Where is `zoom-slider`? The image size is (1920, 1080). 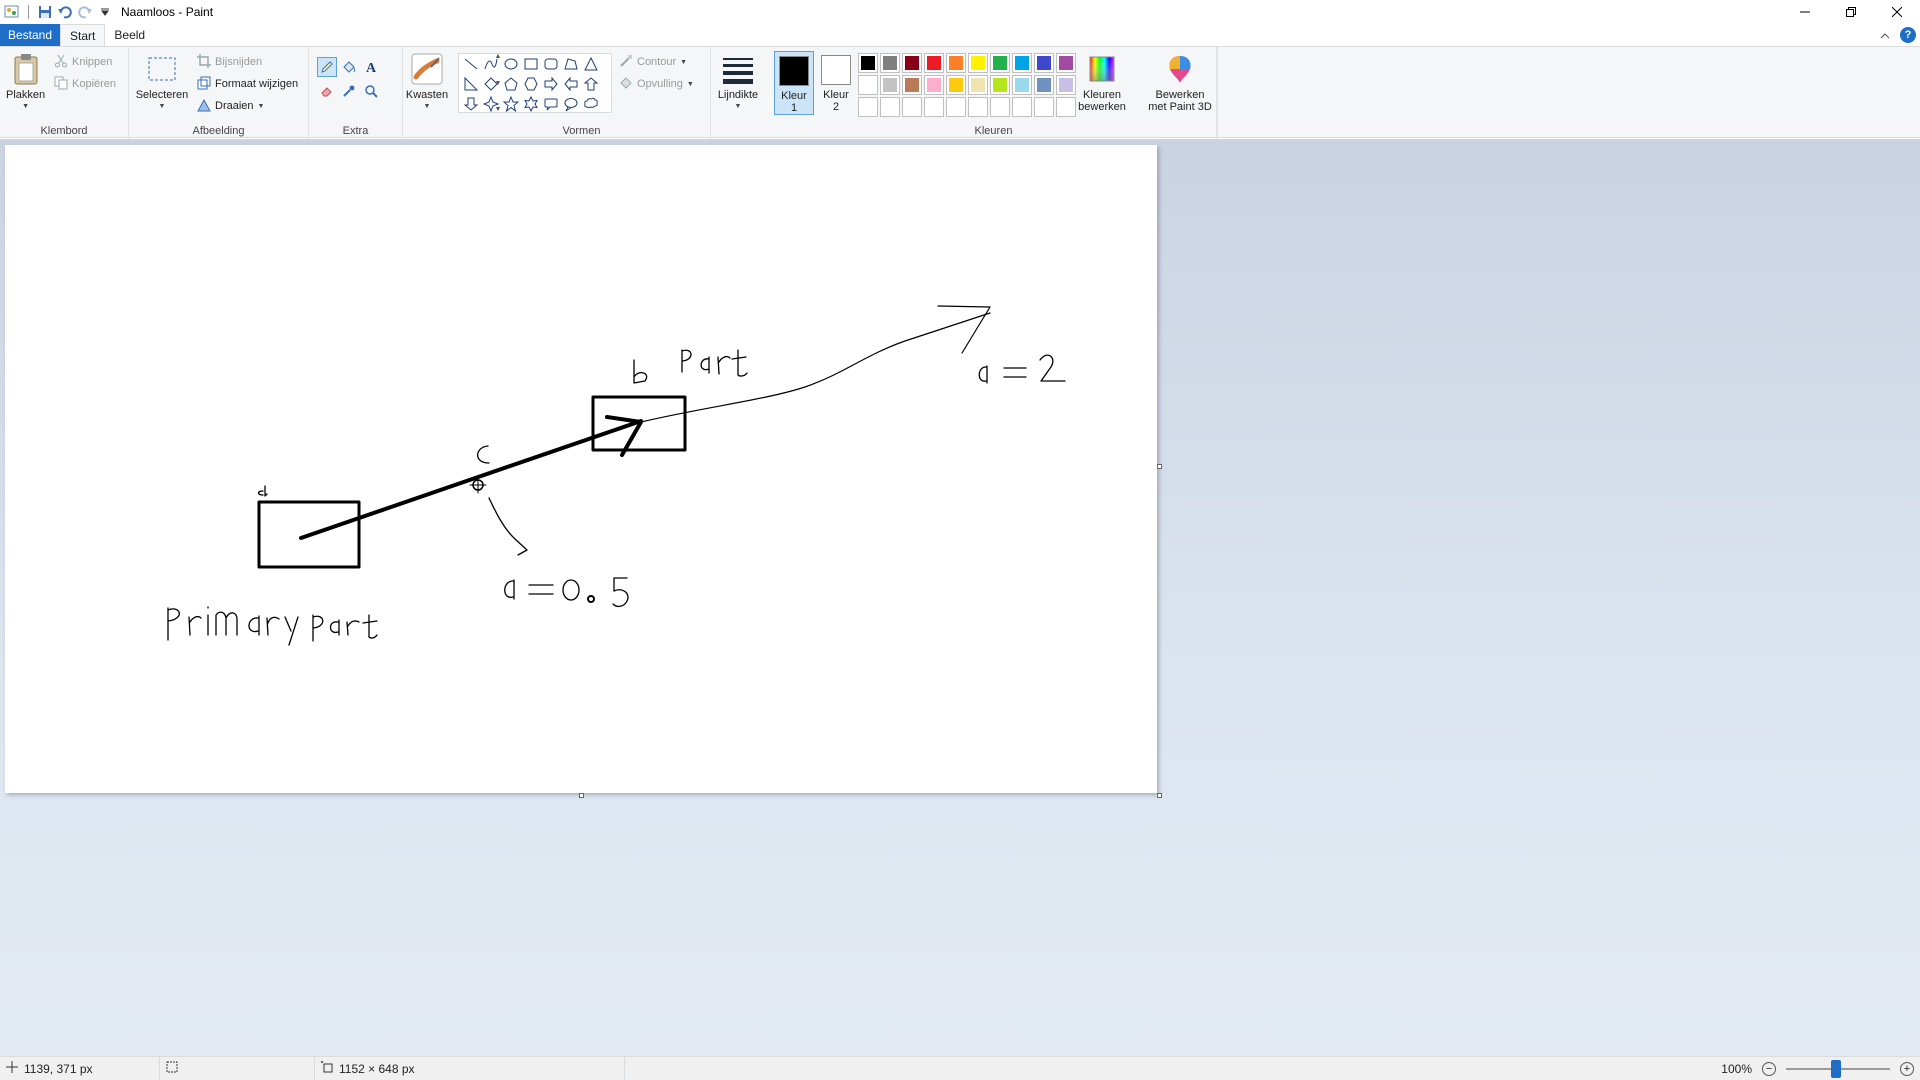
zoom-slider is located at coordinates (1838, 1069).